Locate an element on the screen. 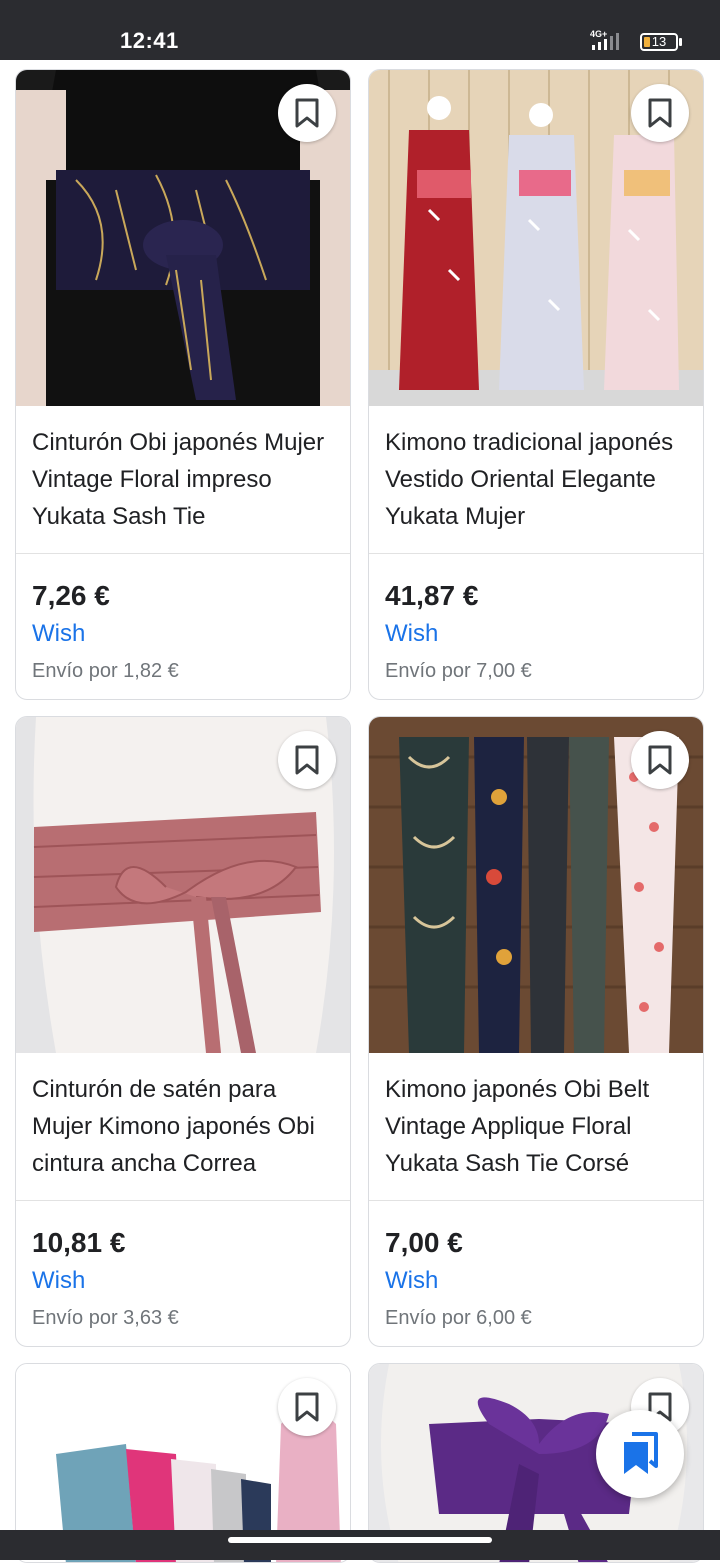 This screenshot has height=1563, width=720. home-gesture-handle is located at coordinates (360, 1540).